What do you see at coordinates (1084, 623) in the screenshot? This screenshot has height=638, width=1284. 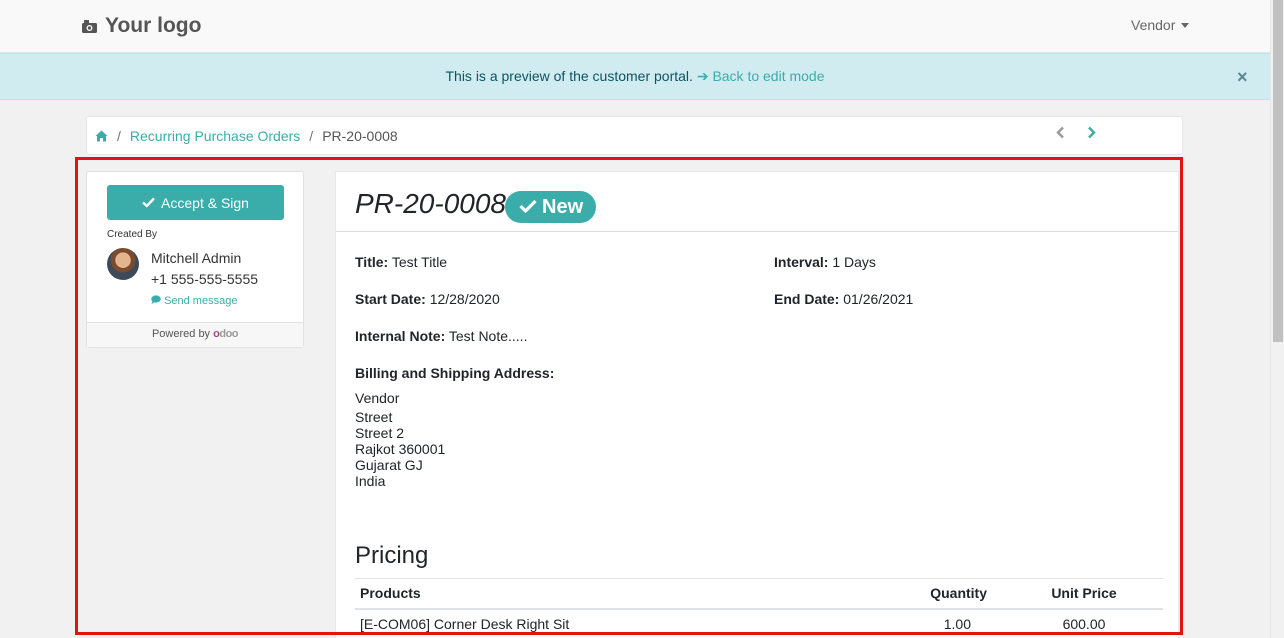 I see `unit-price-cell: 600.00` at bounding box center [1084, 623].